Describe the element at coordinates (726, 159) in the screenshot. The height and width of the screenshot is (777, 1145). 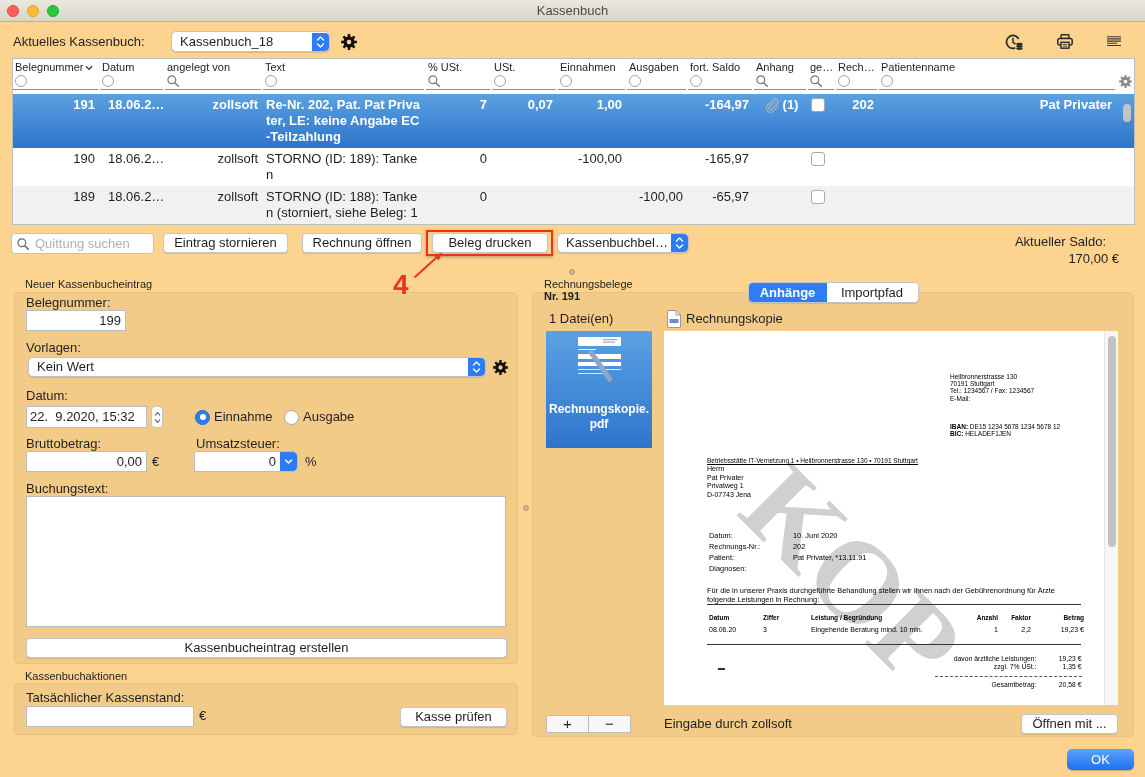
I see `table-cell-text: -165,97` at that location.